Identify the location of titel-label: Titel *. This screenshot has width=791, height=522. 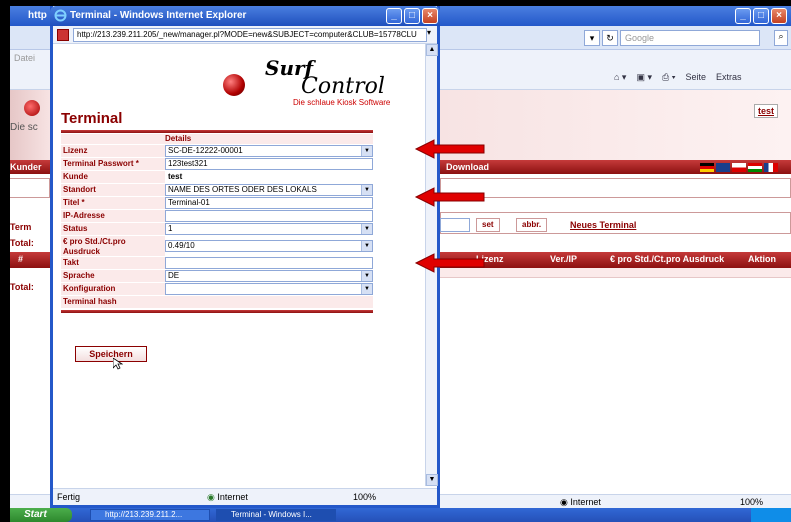
(113, 203).